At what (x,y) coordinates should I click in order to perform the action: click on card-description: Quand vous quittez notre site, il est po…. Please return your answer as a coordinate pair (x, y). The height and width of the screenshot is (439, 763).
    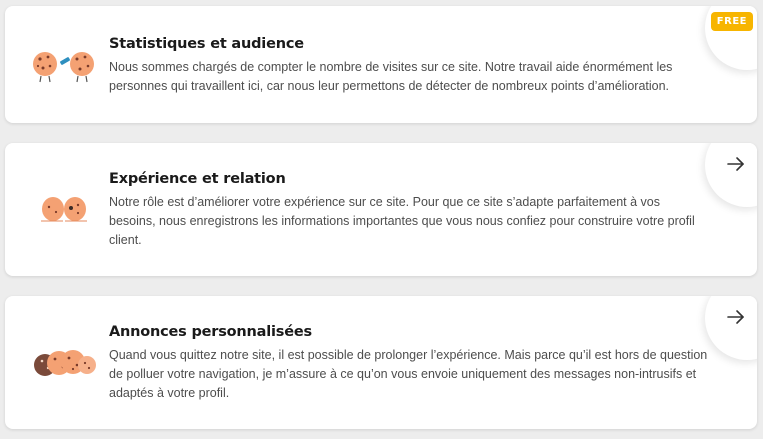
    Looking at the image, I should click on (408, 374).